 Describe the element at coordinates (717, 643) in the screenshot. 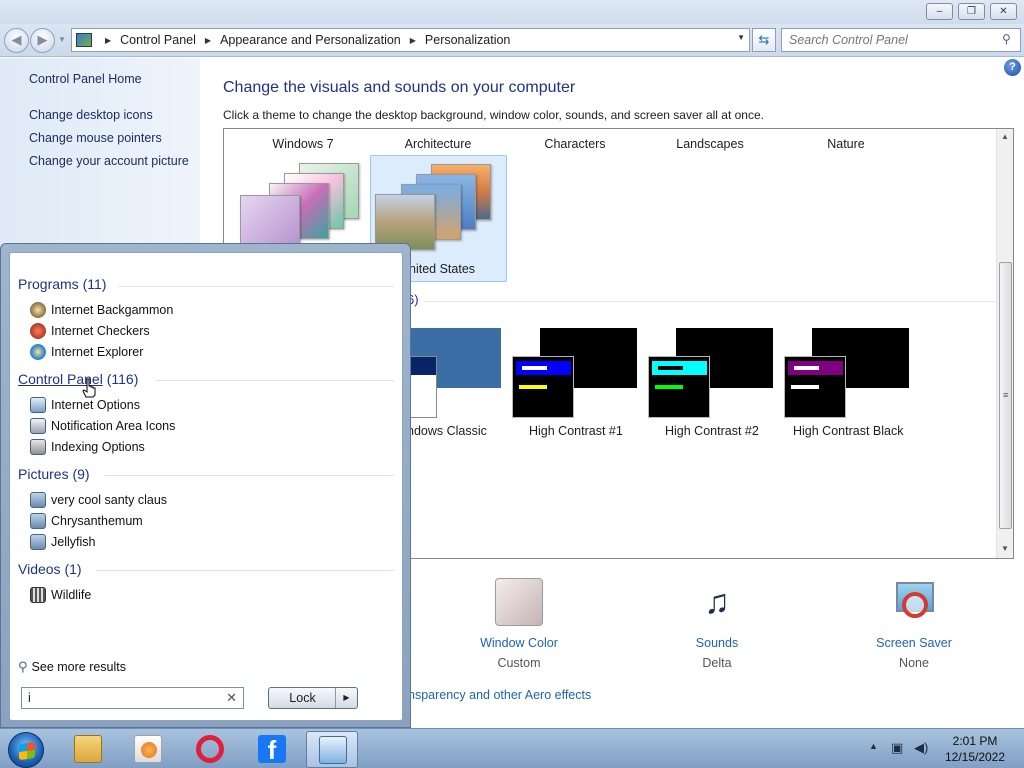

I see `sounds-link: Sounds` at that location.